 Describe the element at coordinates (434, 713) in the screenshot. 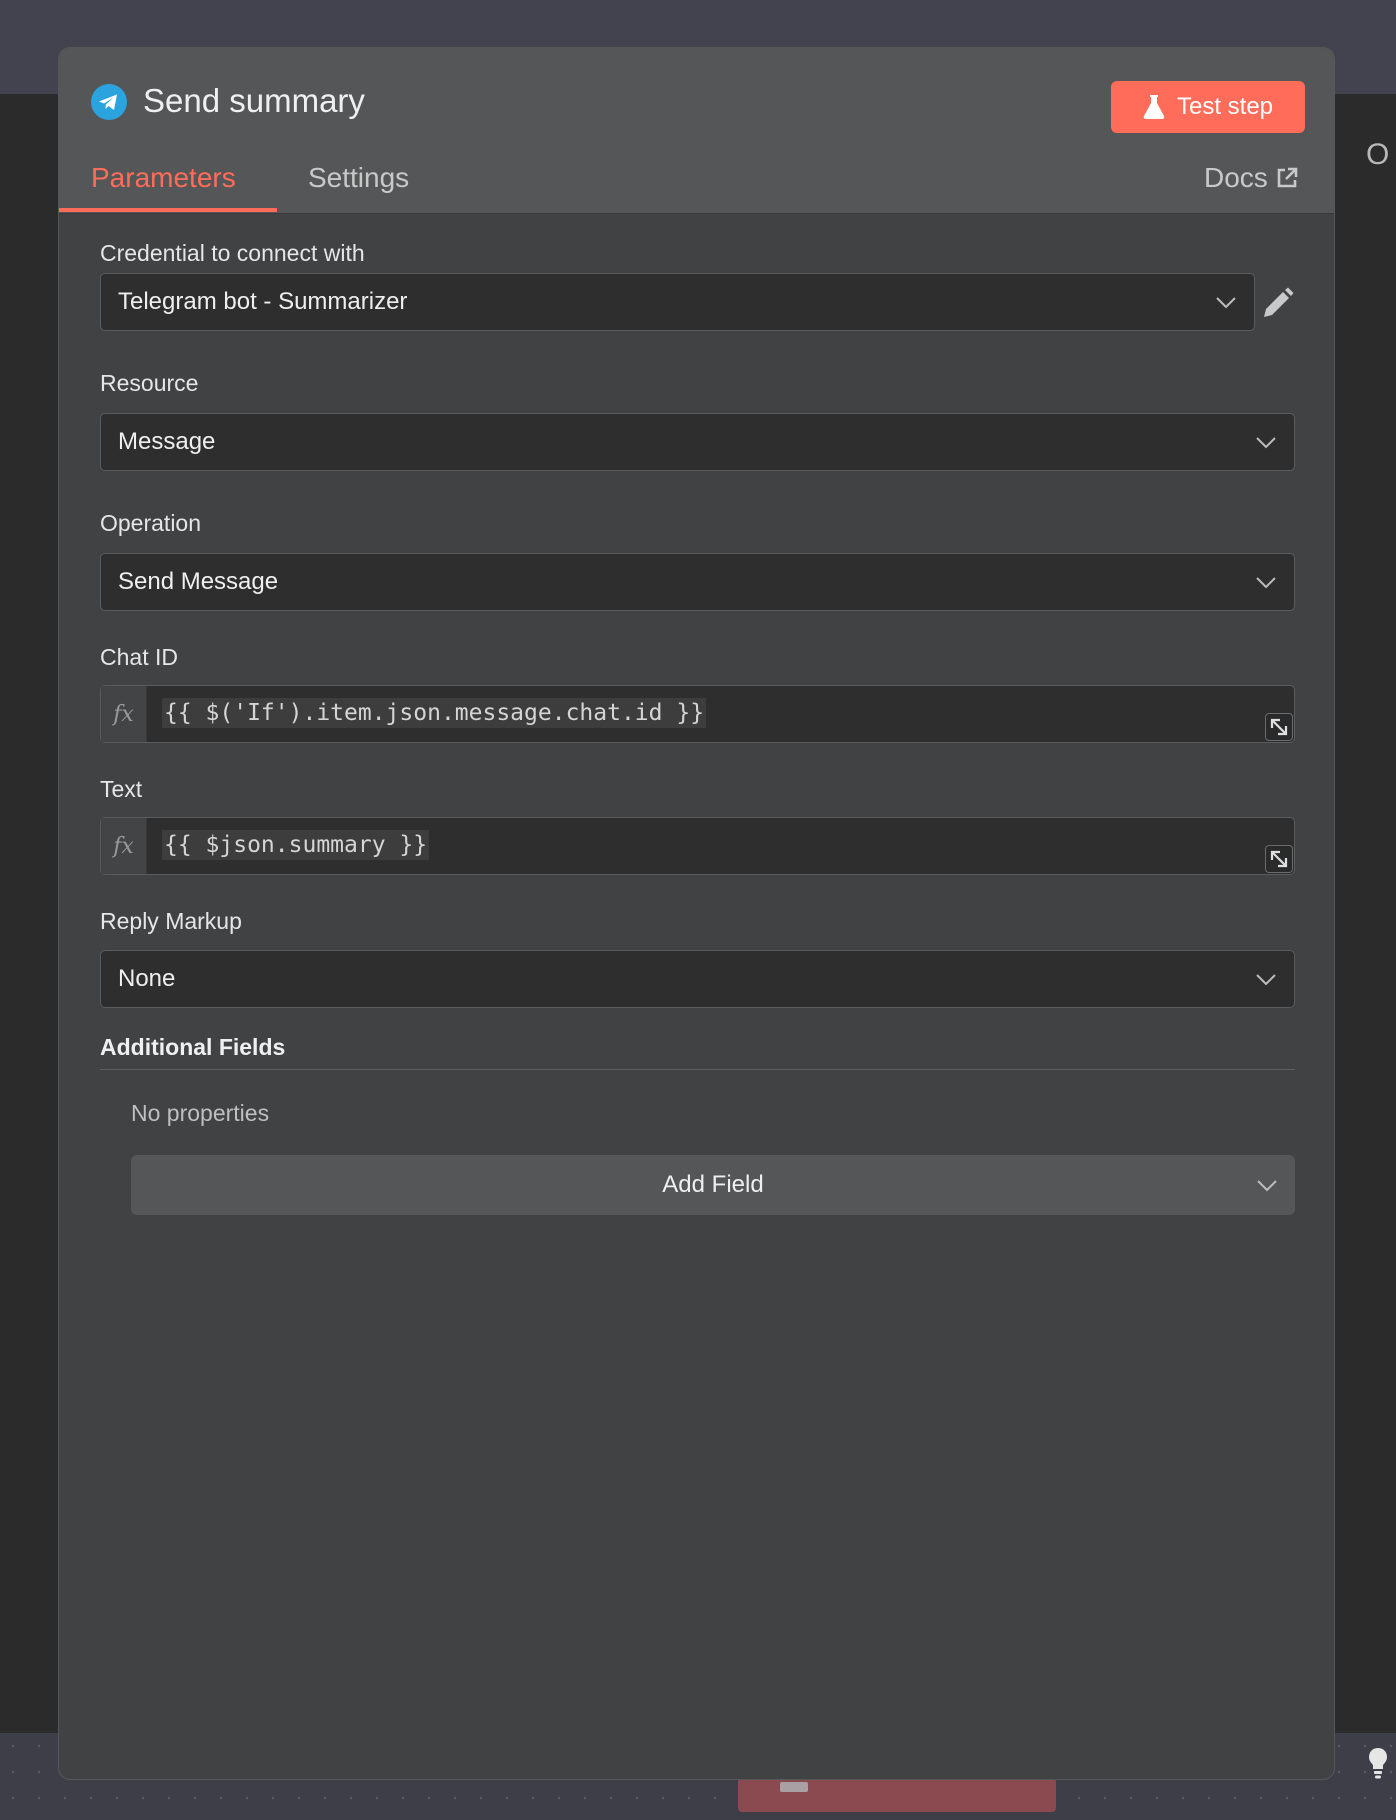

I see `chat-id-expression: {{ $('If').item.json.message.chat.id }}` at that location.